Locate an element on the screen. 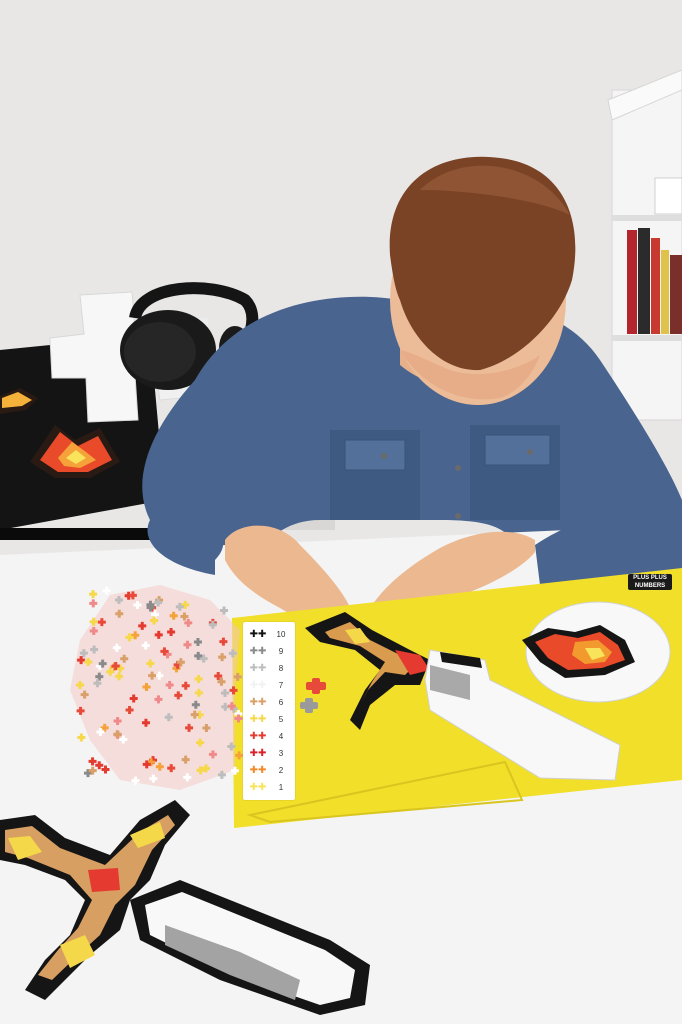  bookshelf is located at coordinates (644, 245).